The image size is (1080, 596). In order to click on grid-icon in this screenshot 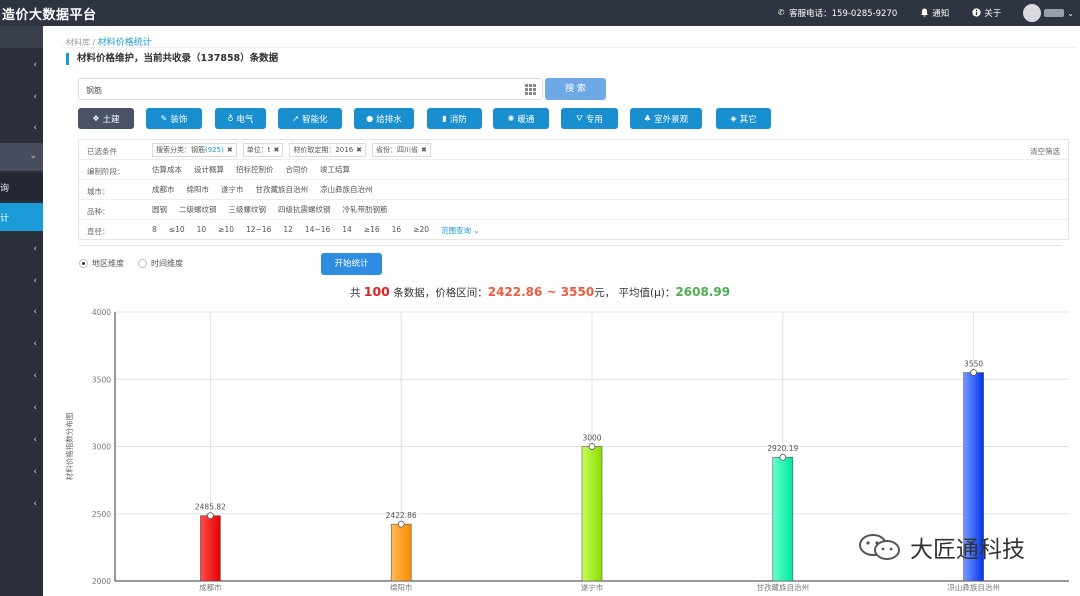, I will do `click(530, 89)`.